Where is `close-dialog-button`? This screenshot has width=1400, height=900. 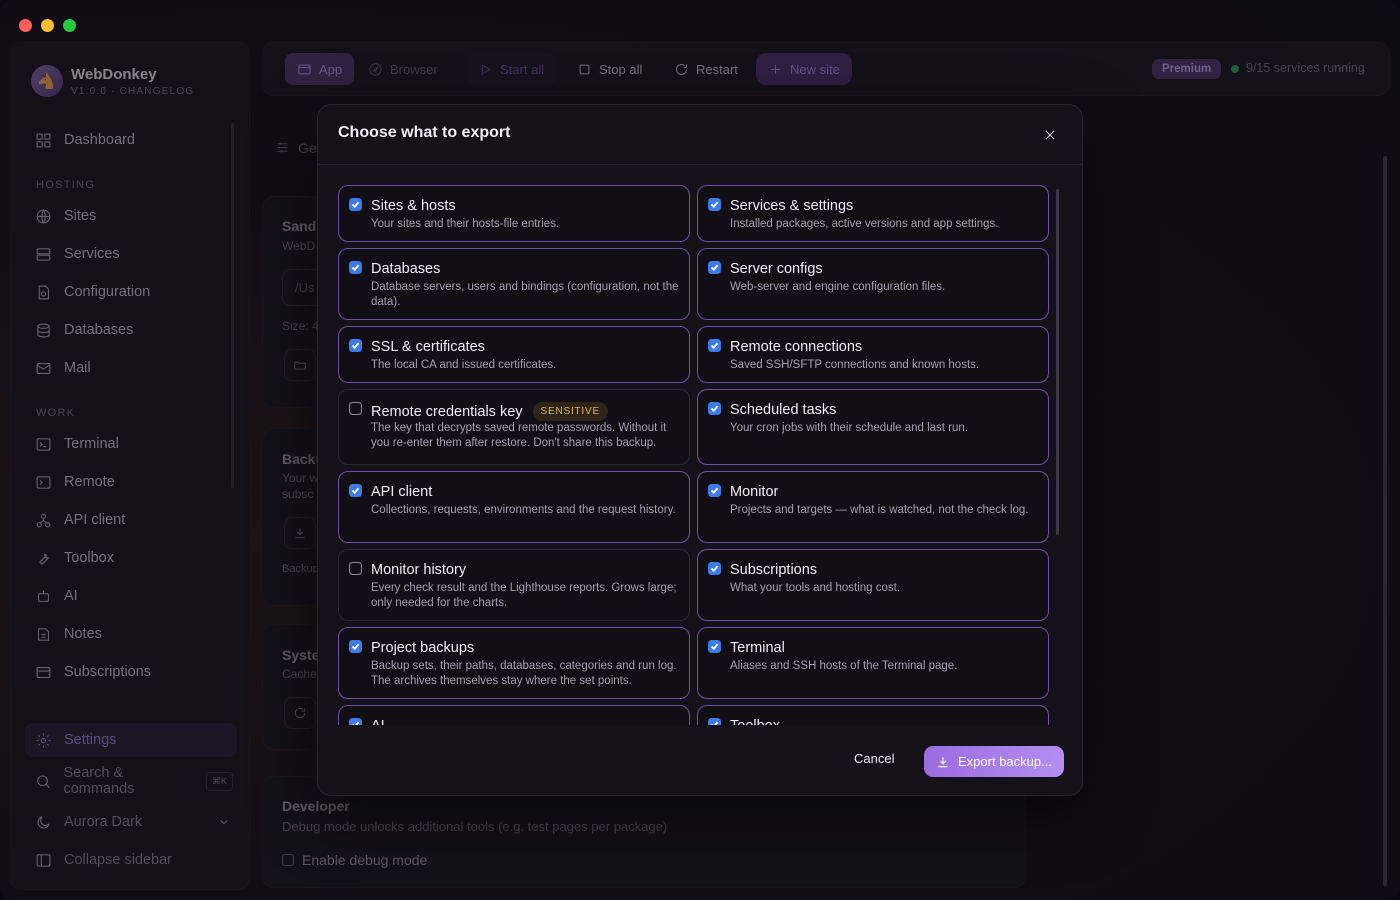 close-dialog-button is located at coordinates (1050, 135).